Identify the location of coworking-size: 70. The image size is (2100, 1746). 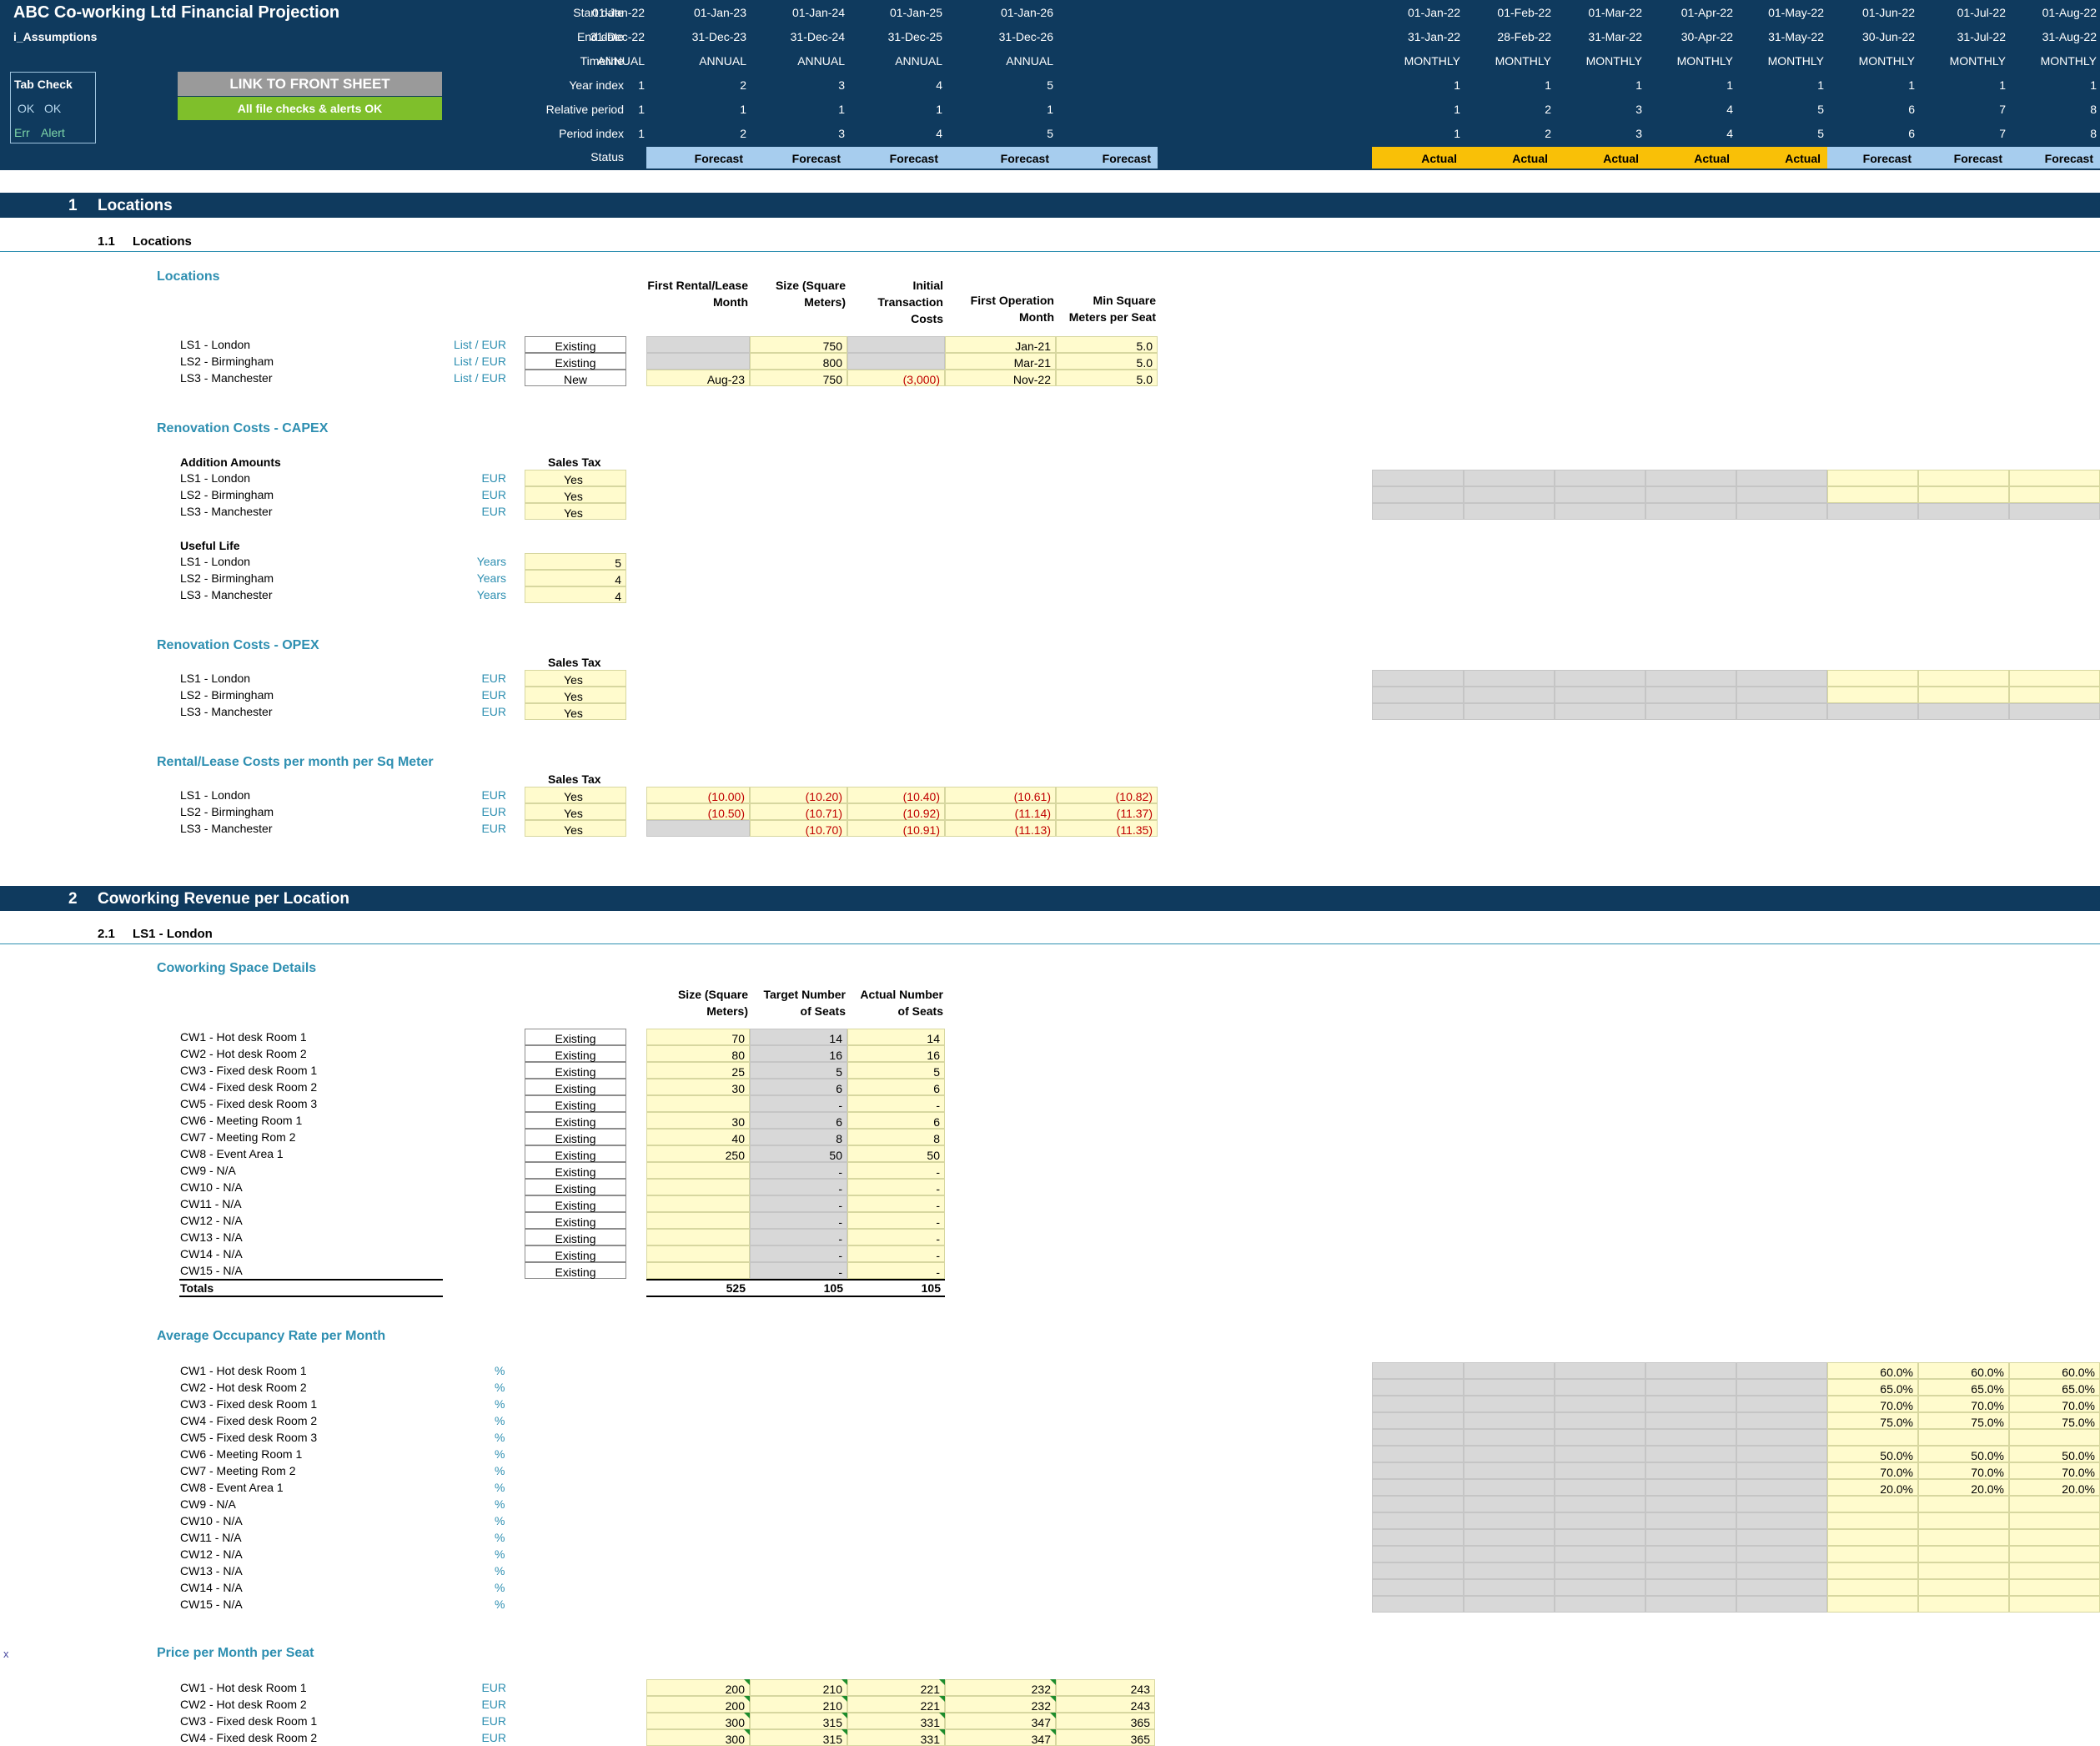
(698, 1037).